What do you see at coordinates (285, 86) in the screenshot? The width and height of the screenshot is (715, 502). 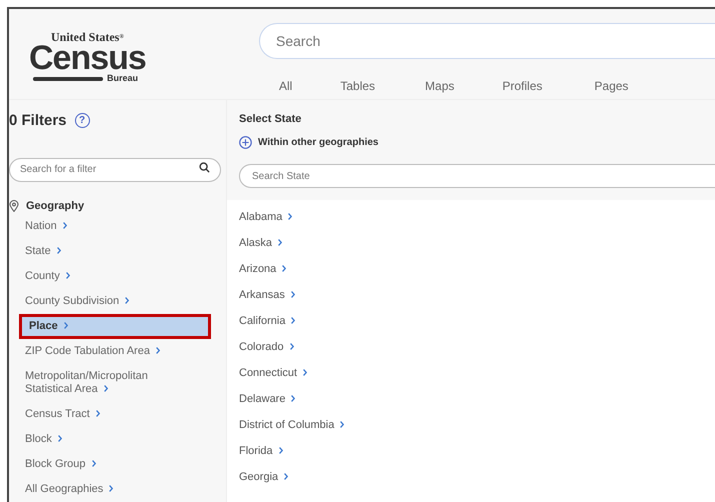 I see `tab: All` at bounding box center [285, 86].